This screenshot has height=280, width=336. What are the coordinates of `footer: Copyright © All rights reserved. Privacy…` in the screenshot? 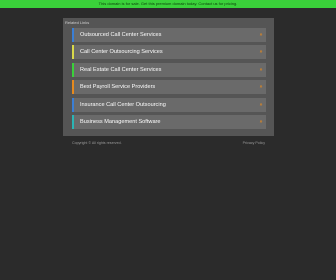 It's located at (168, 144).